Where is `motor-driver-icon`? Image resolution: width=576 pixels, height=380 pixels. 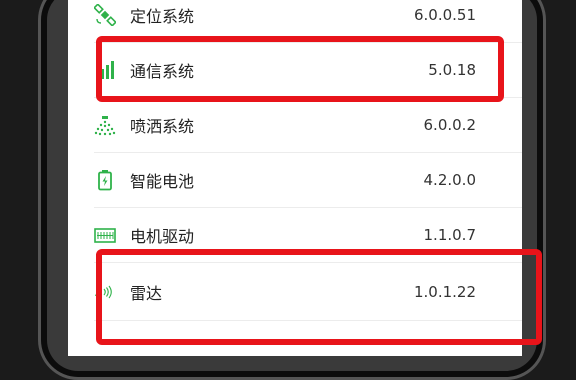 motor-driver-icon is located at coordinates (105, 235).